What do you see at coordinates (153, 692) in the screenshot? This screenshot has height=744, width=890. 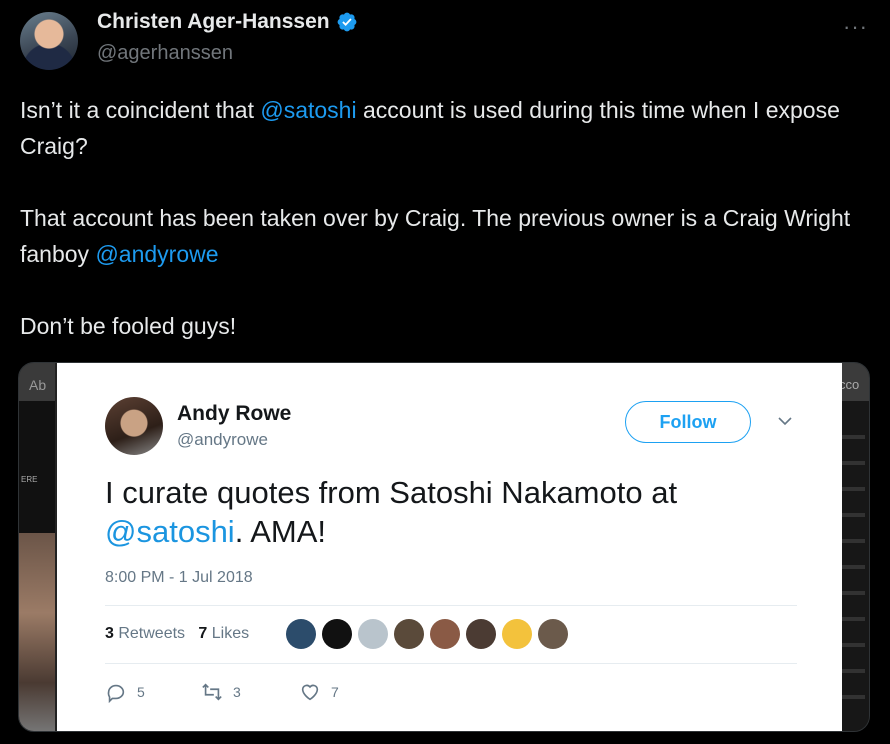 I see `reply-action: 5` at bounding box center [153, 692].